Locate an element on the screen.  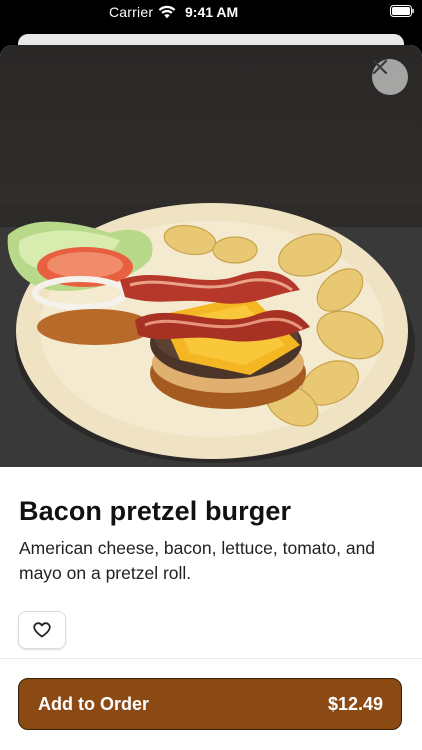
divider is located at coordinates (211, 658).